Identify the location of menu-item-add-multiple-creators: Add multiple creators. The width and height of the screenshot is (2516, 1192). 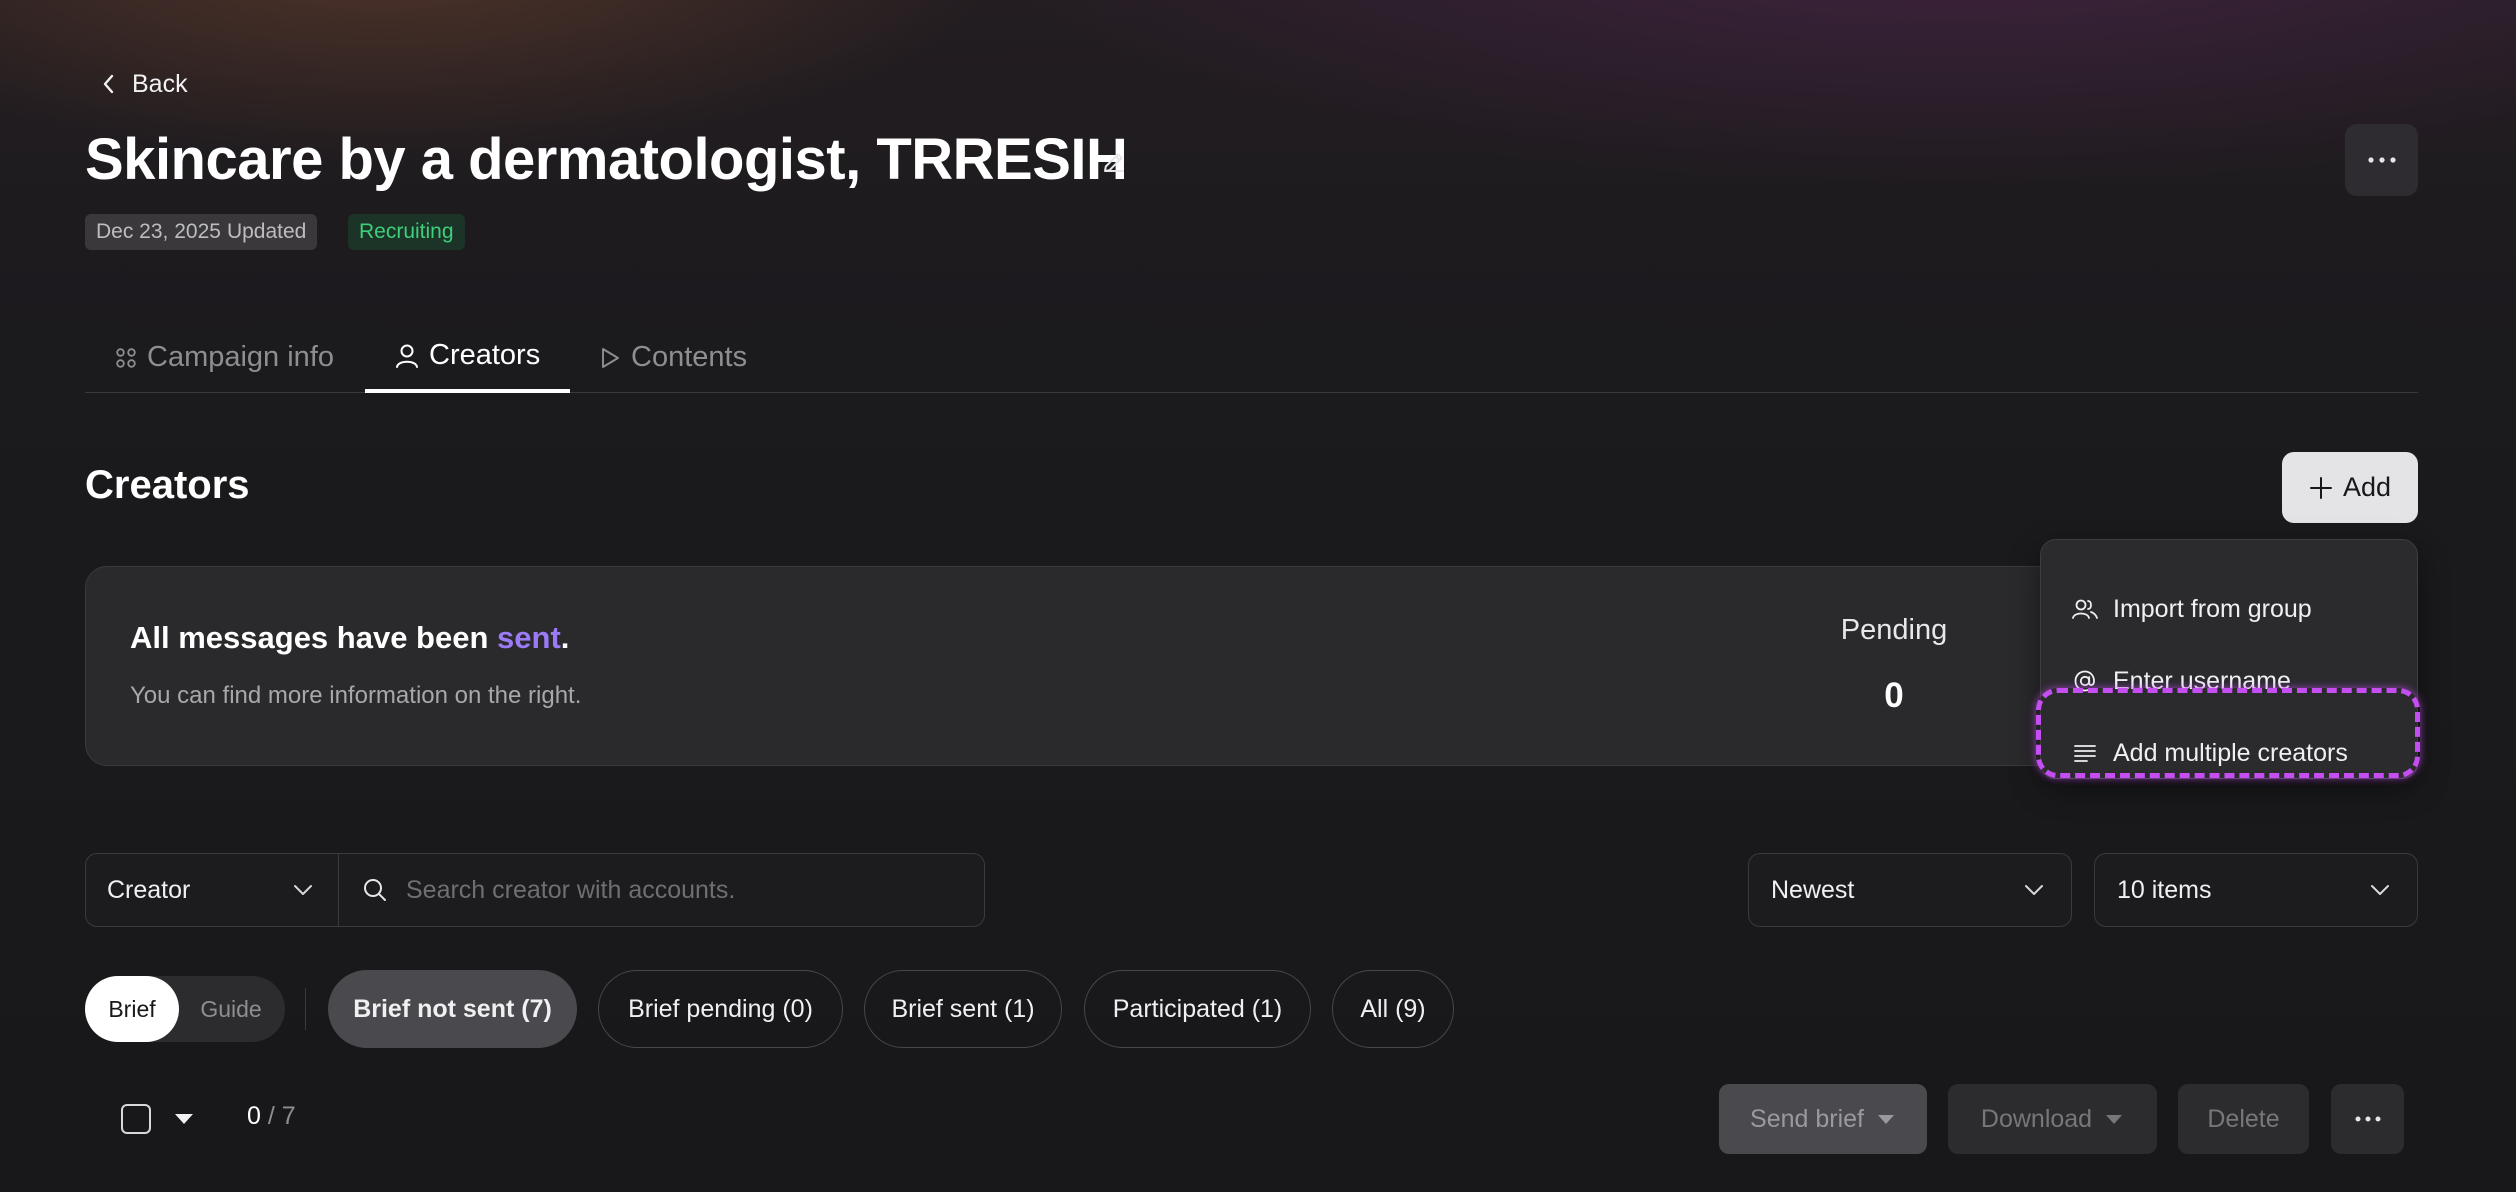
(2209, 753).